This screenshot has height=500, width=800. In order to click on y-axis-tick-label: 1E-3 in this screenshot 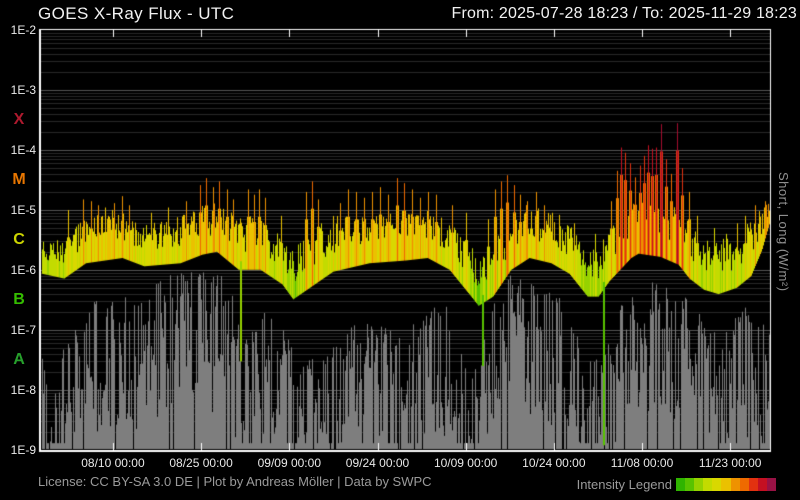, I will do `click(23, 90)`.